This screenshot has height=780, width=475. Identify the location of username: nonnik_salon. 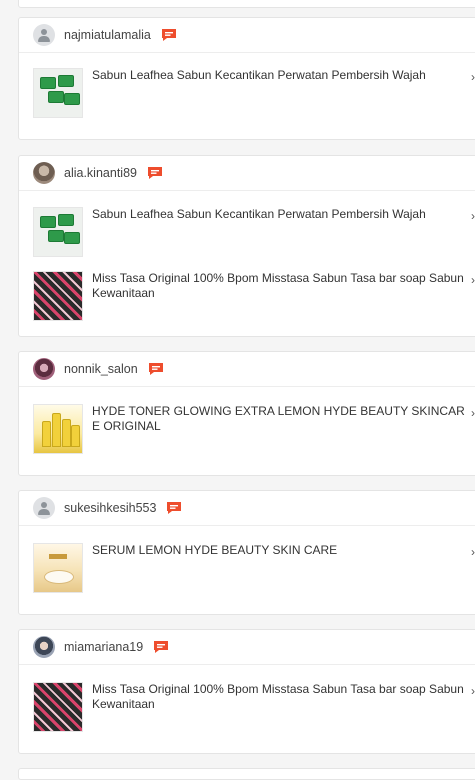
(101, 369).